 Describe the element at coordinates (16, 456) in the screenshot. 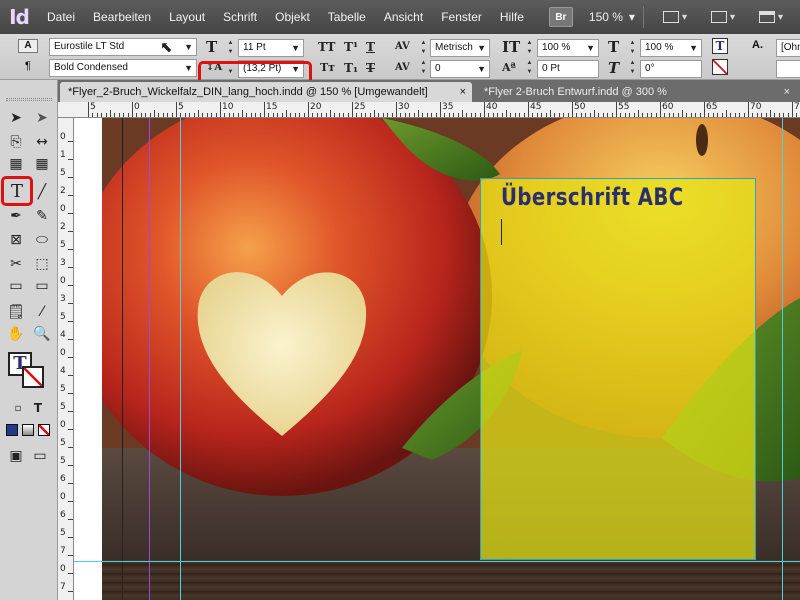

I see `normal-view-mode-icon: ▣` at that location.